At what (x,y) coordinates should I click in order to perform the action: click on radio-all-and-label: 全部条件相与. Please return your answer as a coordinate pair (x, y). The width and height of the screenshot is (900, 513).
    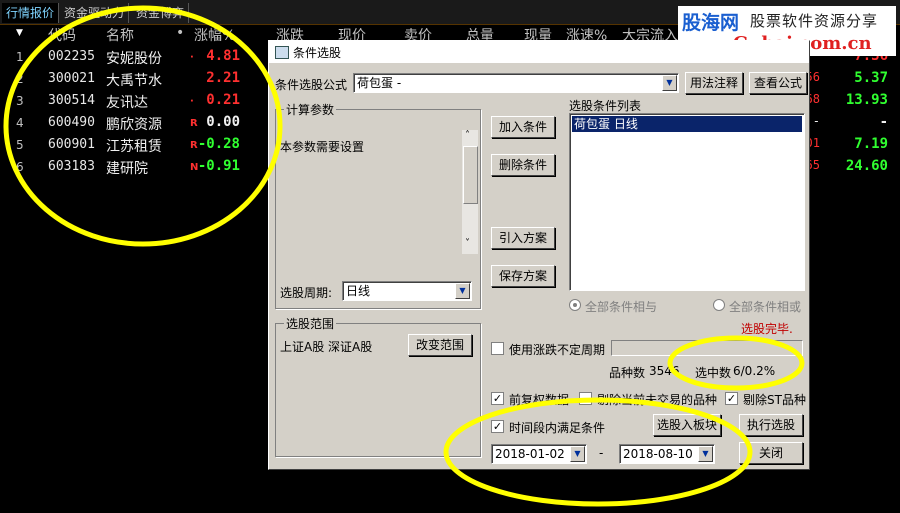
    Looking at the image, I should click on (621, 307).